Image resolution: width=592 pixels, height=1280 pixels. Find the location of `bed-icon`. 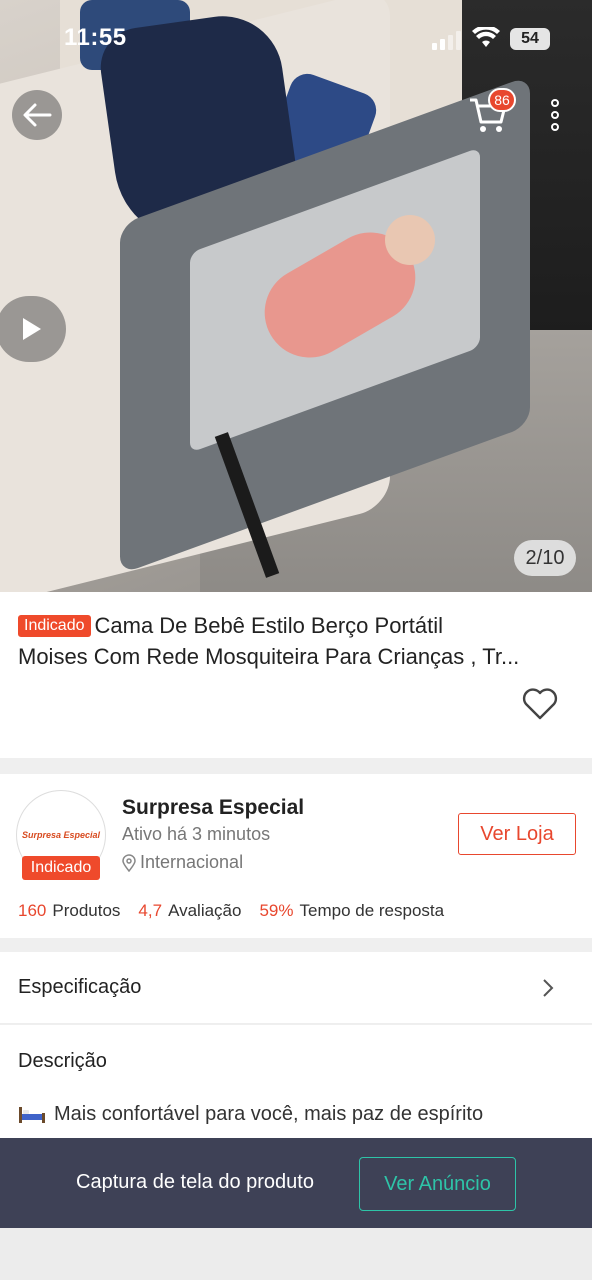

bed-icon is located at coordinates (32, 1114).